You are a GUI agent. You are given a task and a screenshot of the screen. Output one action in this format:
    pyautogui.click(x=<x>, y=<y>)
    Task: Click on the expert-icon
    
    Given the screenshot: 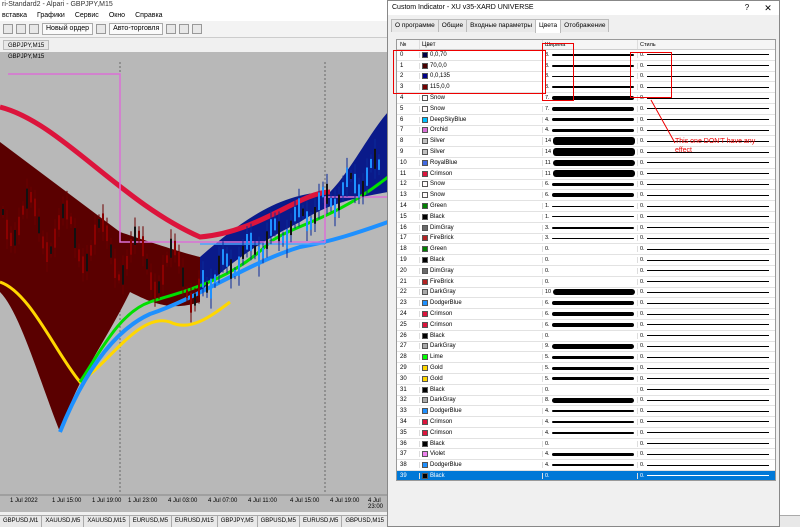 What is the action you would take?
    pyautogui.click(x=101, y=29)
    